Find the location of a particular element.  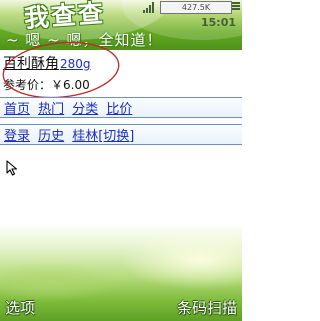

nav-bar-account: 登录 历史 桂林[切换] is located at coordinates (121, 134).